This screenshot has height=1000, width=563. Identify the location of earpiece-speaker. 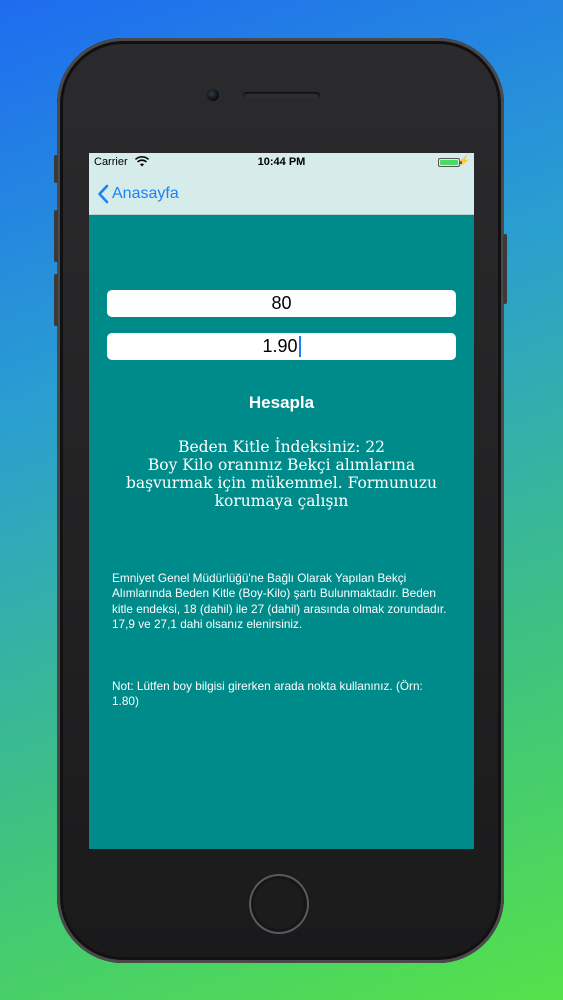
(281, 95).